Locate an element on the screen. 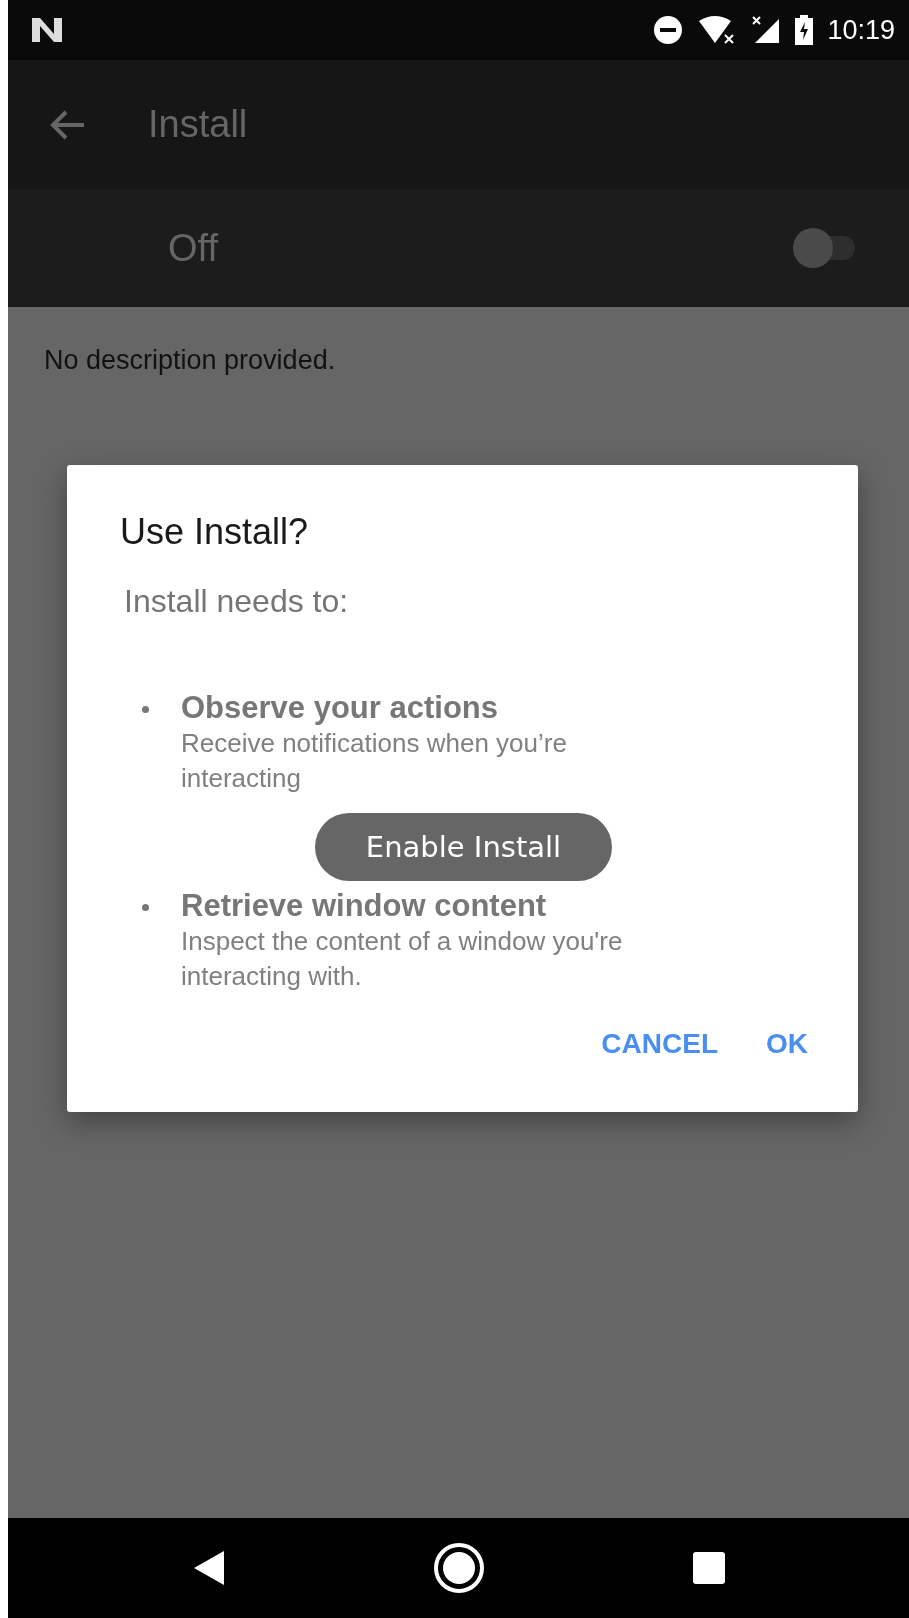 The height and width of the screenshot is (1618, 909). description-text: No description provided. is located at coordinates (190, 360).